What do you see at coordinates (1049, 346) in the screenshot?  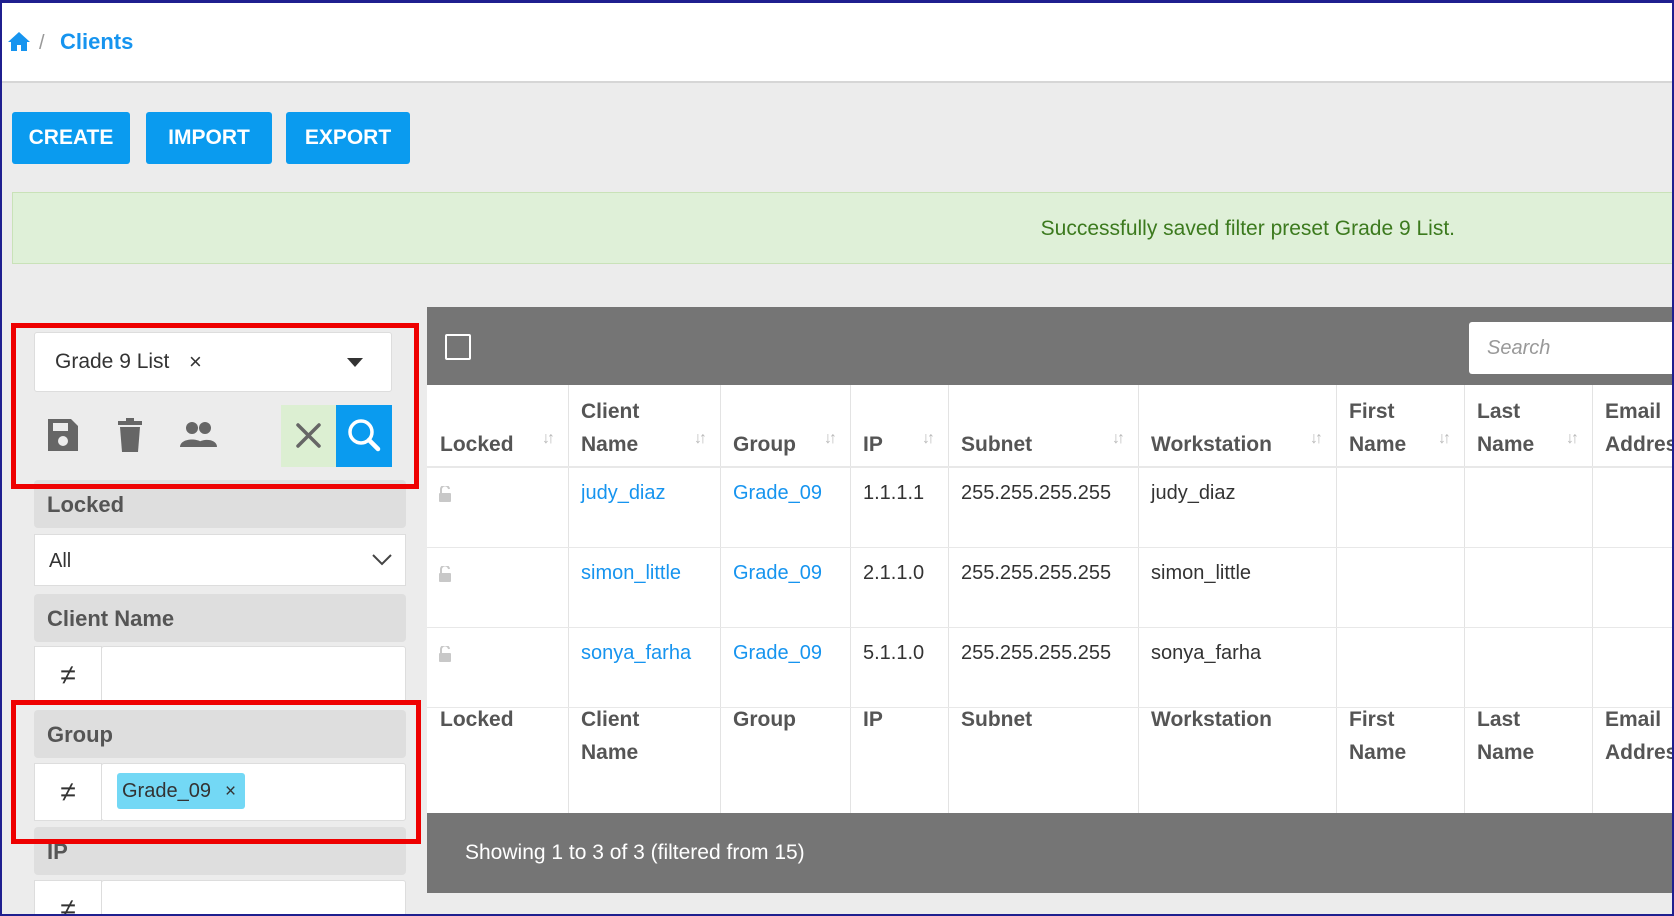 I see `table-toolbar: Search` at bounding box center [1049, 346].